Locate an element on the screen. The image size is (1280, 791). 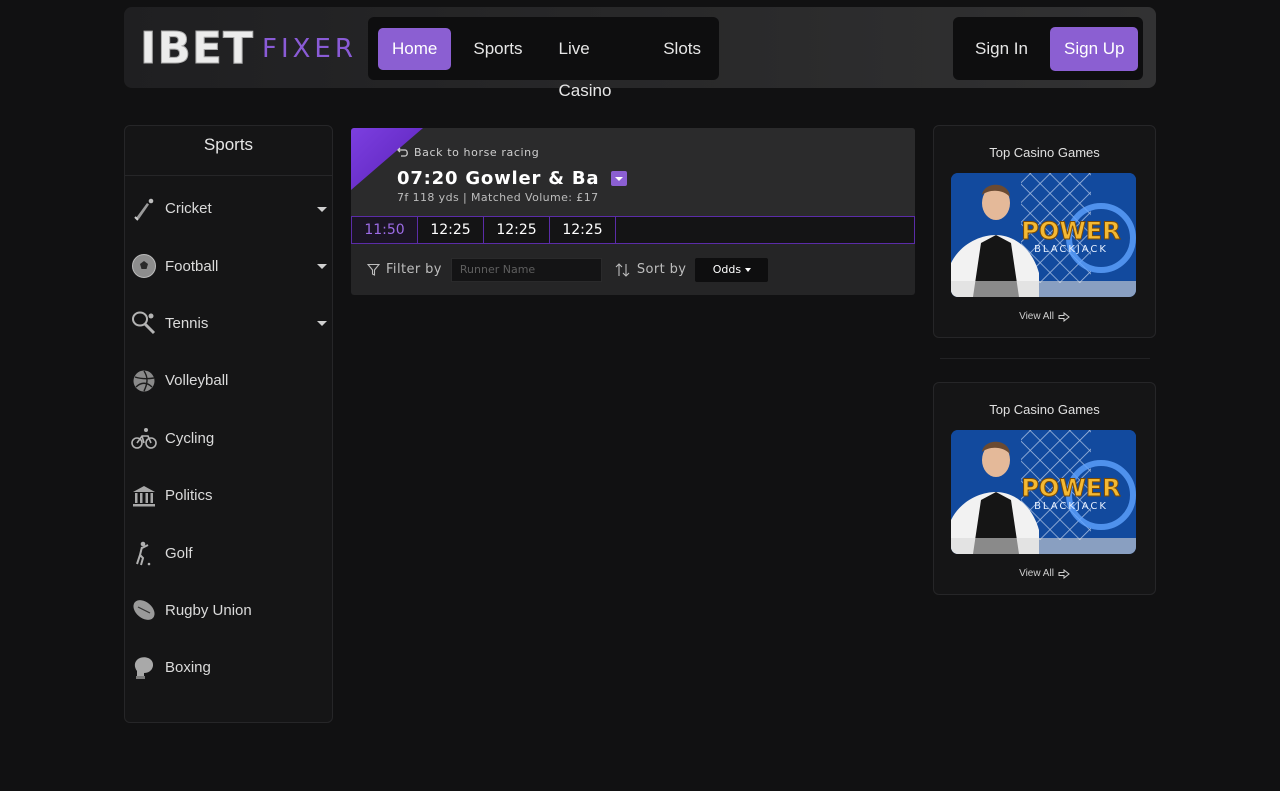
sidebar-item-label: Politics is located at coordinates (189, 496).